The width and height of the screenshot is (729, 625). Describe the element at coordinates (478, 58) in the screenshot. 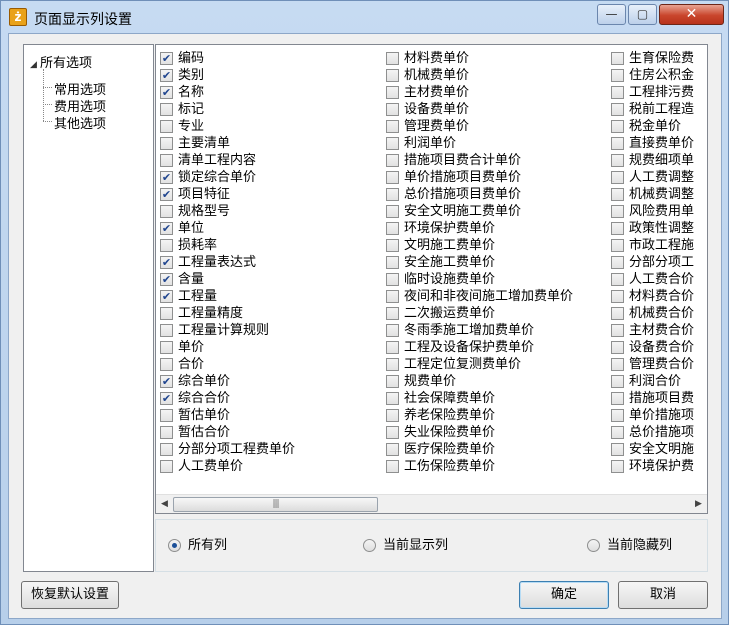

I see `checklist-item: 材料费单价` at that location.